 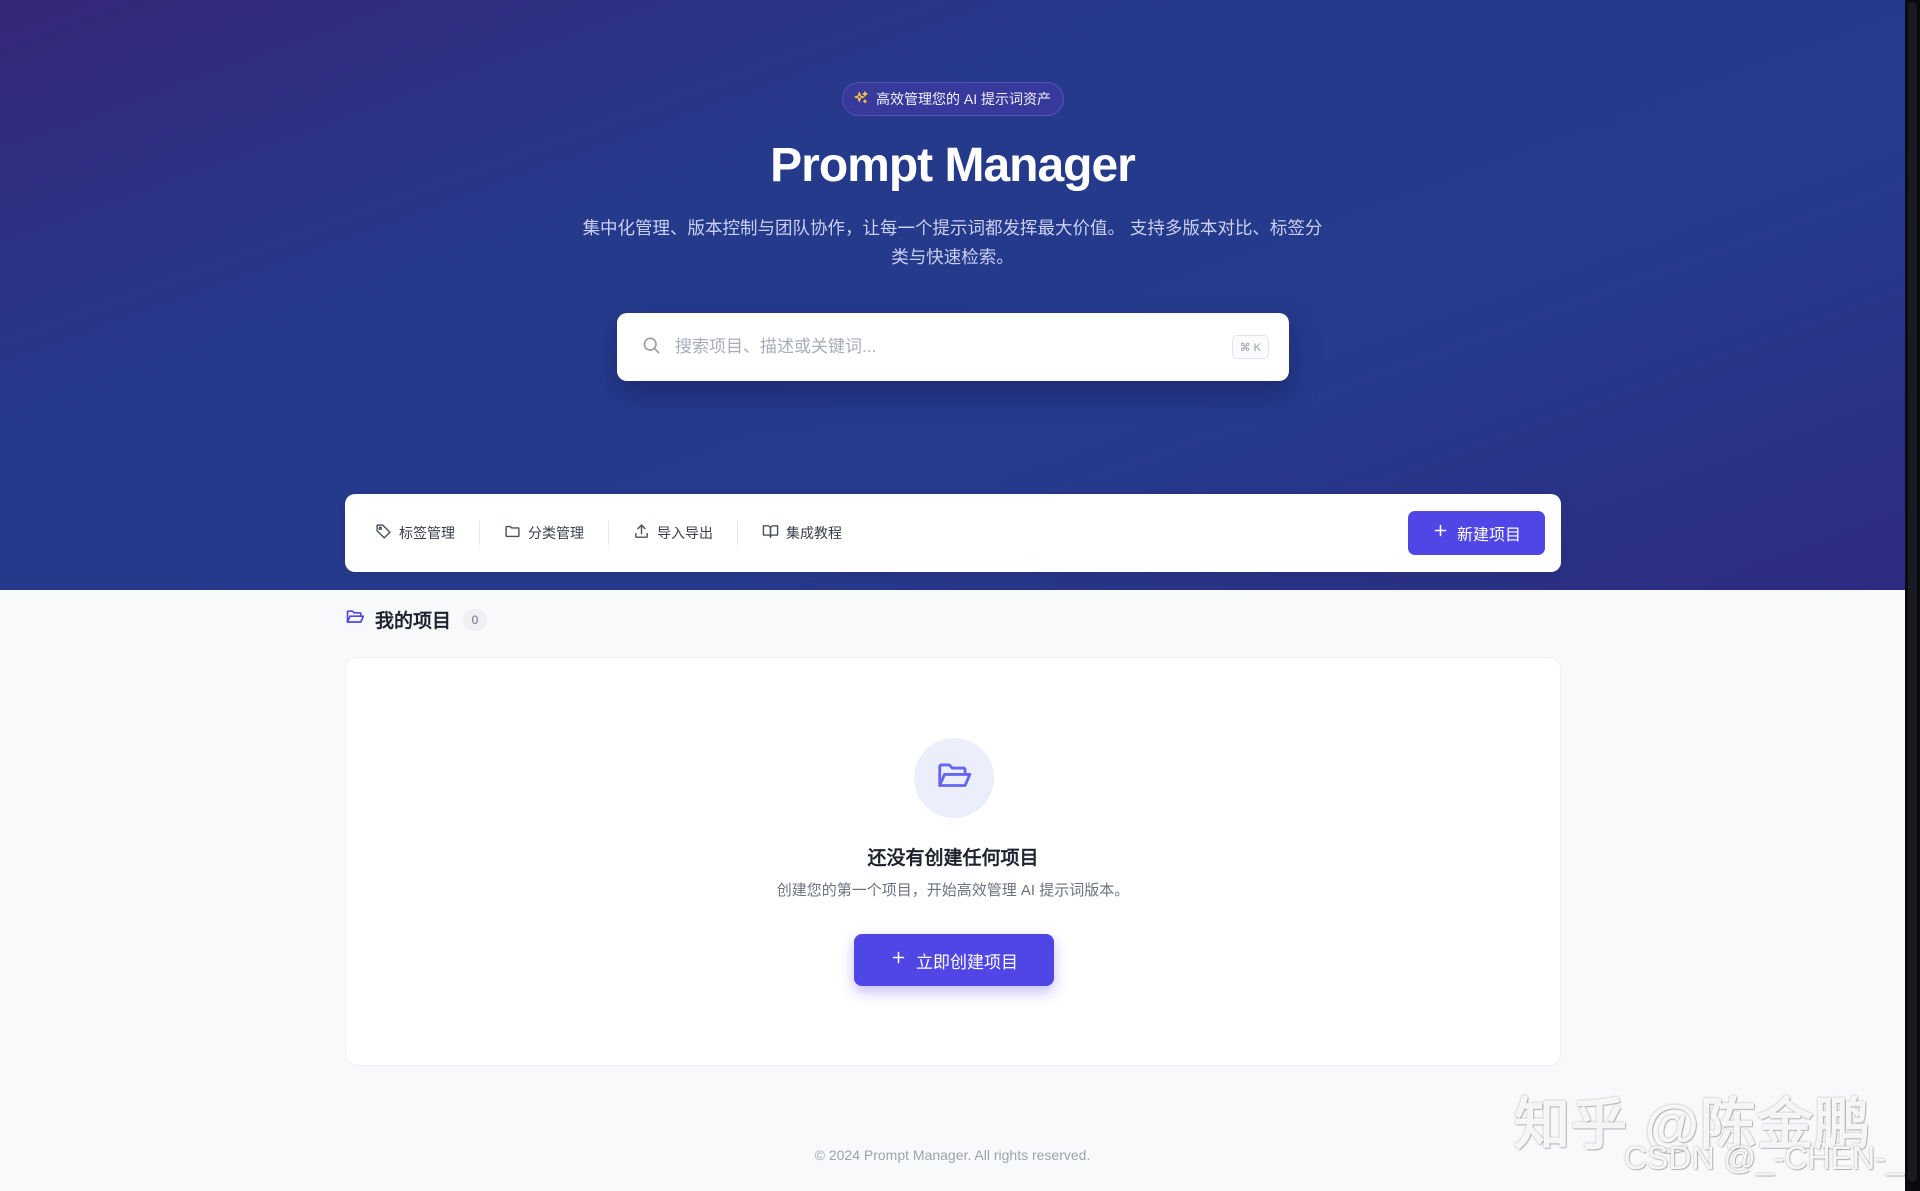 What do you see at coordinates (770, 533) in the screenshot?
I see `book-open-icon` at bounding box center [770, 533].